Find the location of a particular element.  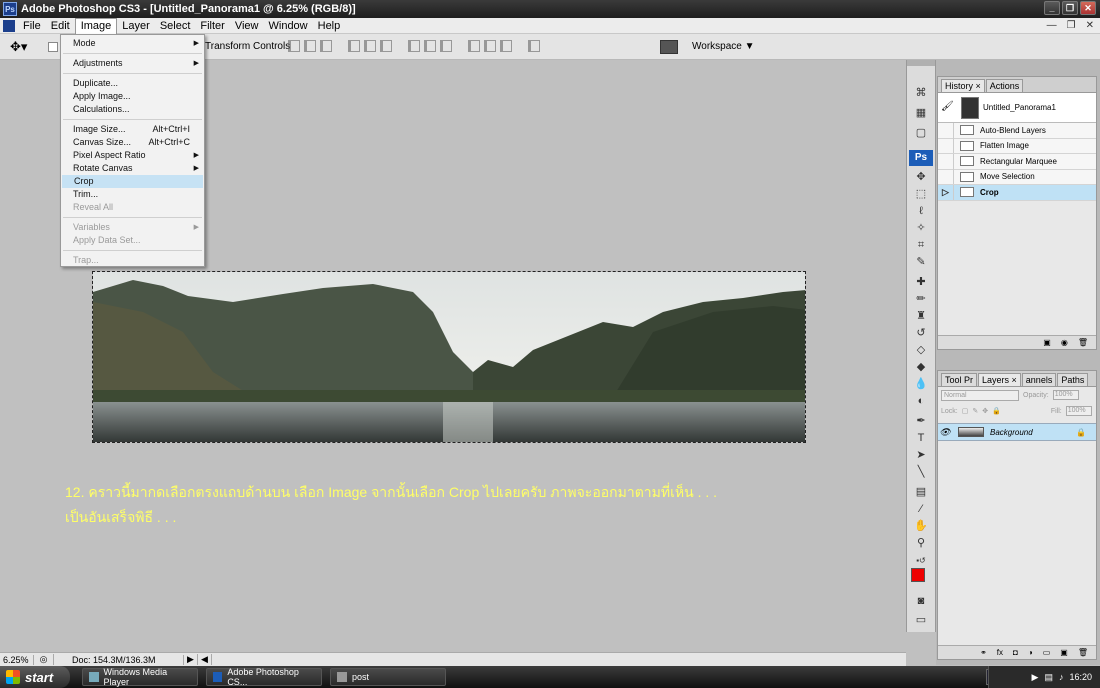

distribute-left-icon is located at coordinates (474, 46).